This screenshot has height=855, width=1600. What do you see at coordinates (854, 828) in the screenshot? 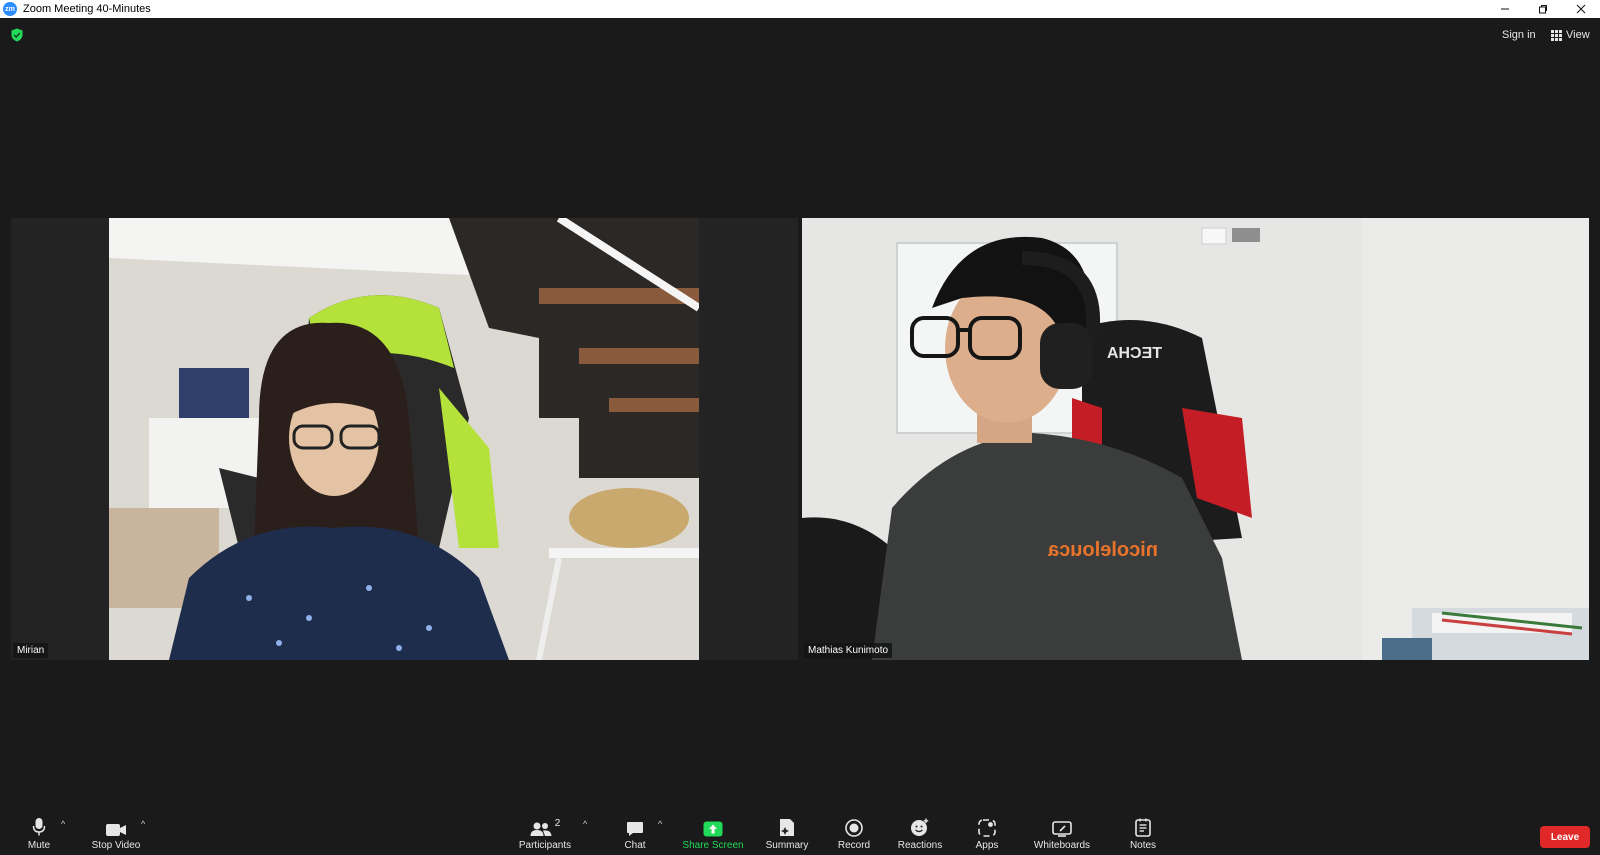
I see `record-icon` at bounding box center [854, 828].